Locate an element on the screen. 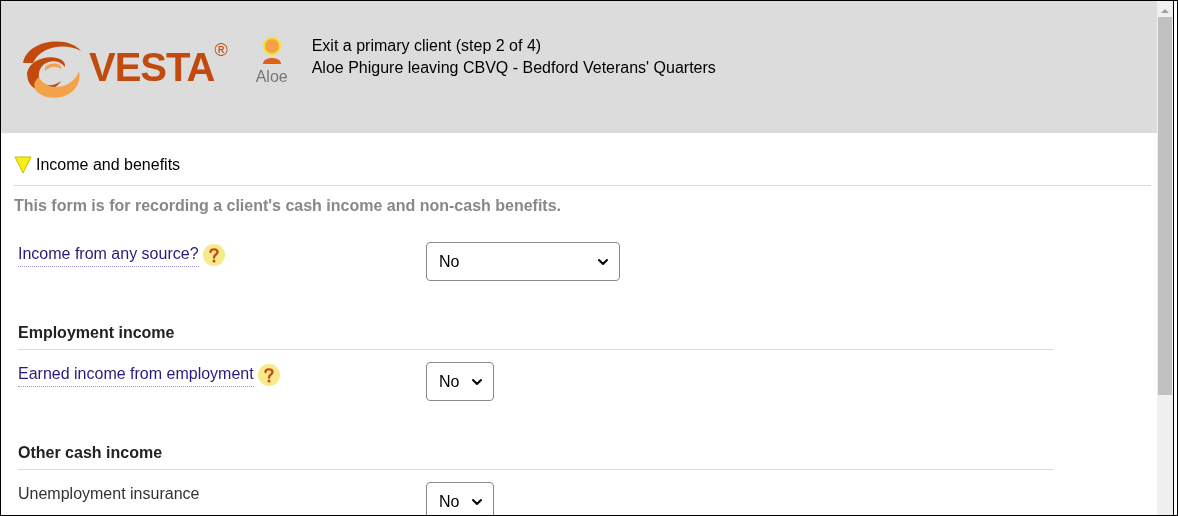 The width and height of the screenshot is (1178, 516). logo-text: VESTA is located at coordinates (152, 67).